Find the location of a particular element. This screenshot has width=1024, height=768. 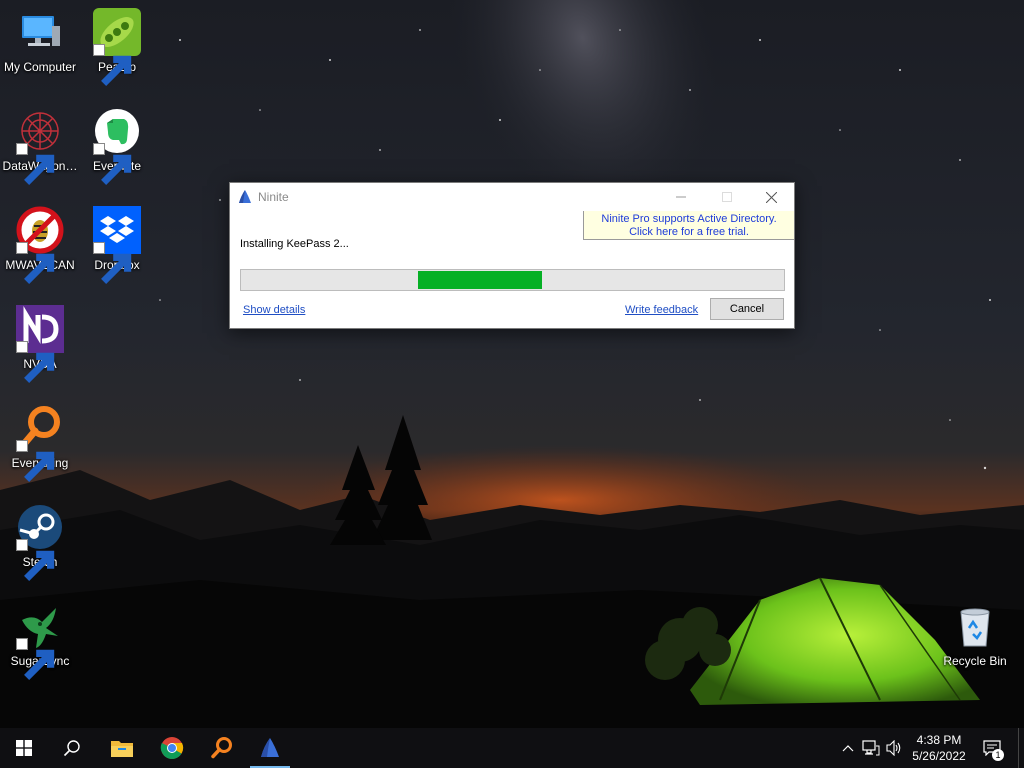

notification-count-badge: 1 is located at coordinates (998, 755).